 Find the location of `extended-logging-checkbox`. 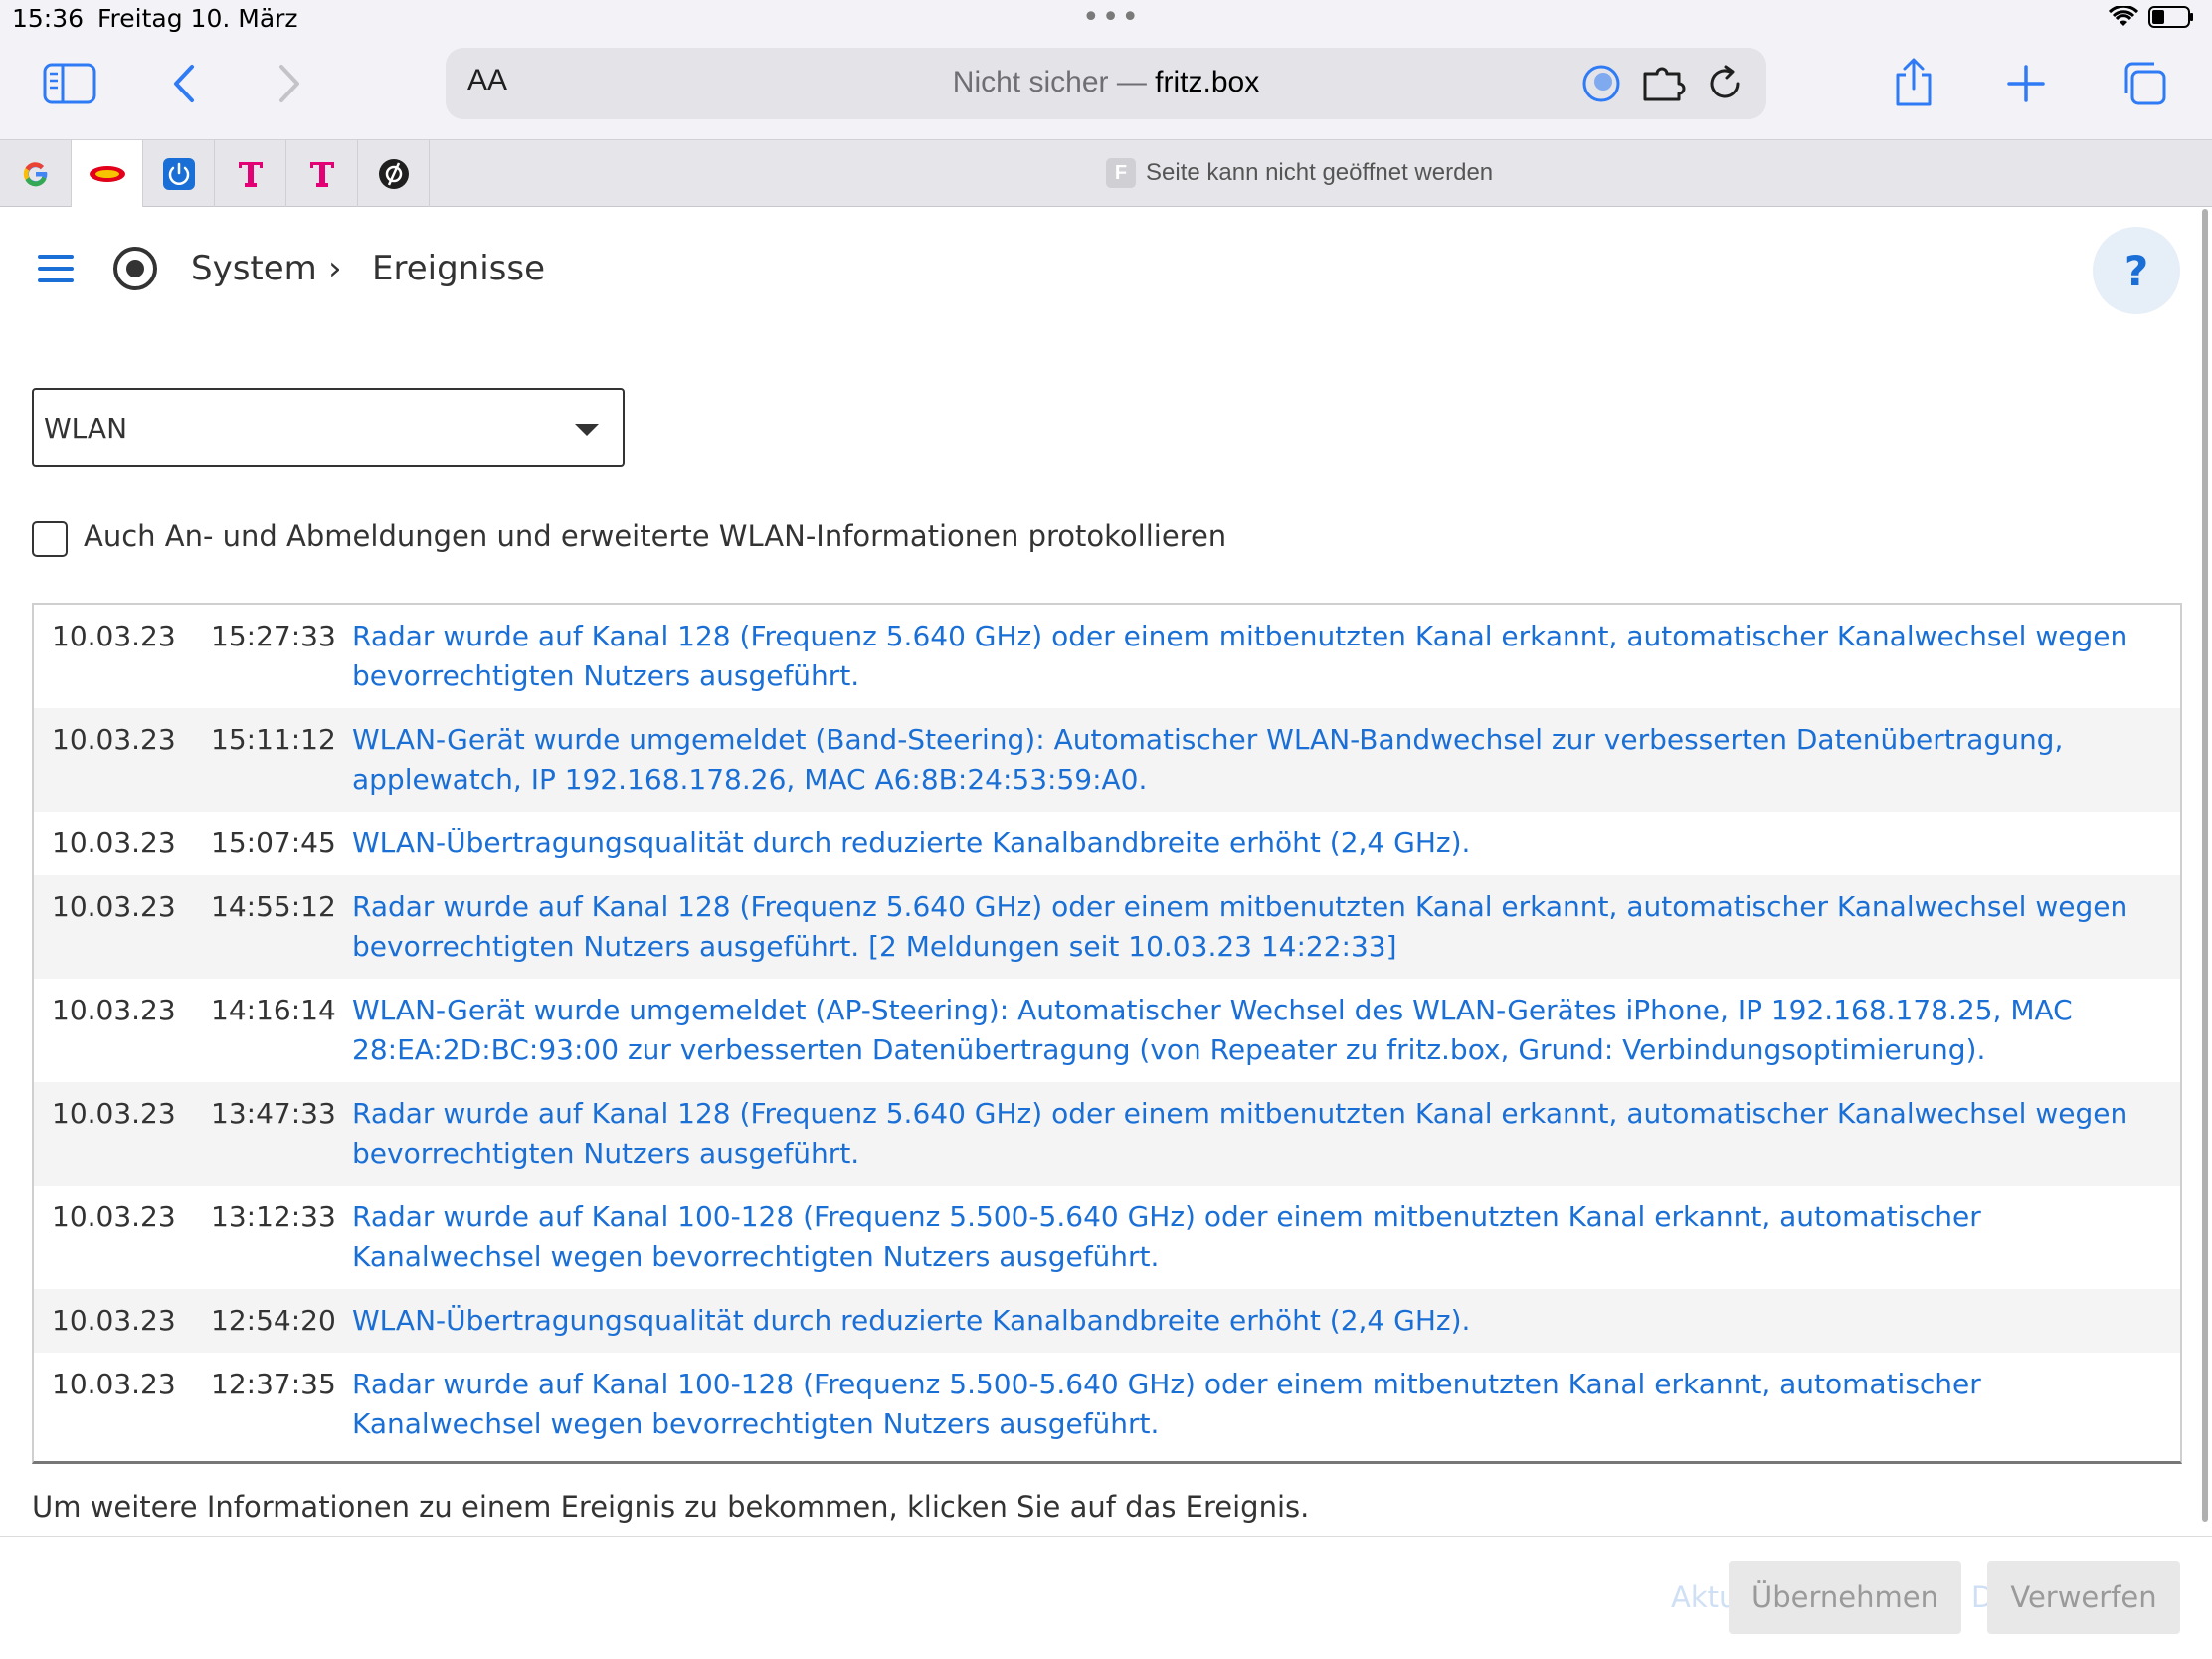

extended-logging-checkbox is located at coordinates (50, 539).